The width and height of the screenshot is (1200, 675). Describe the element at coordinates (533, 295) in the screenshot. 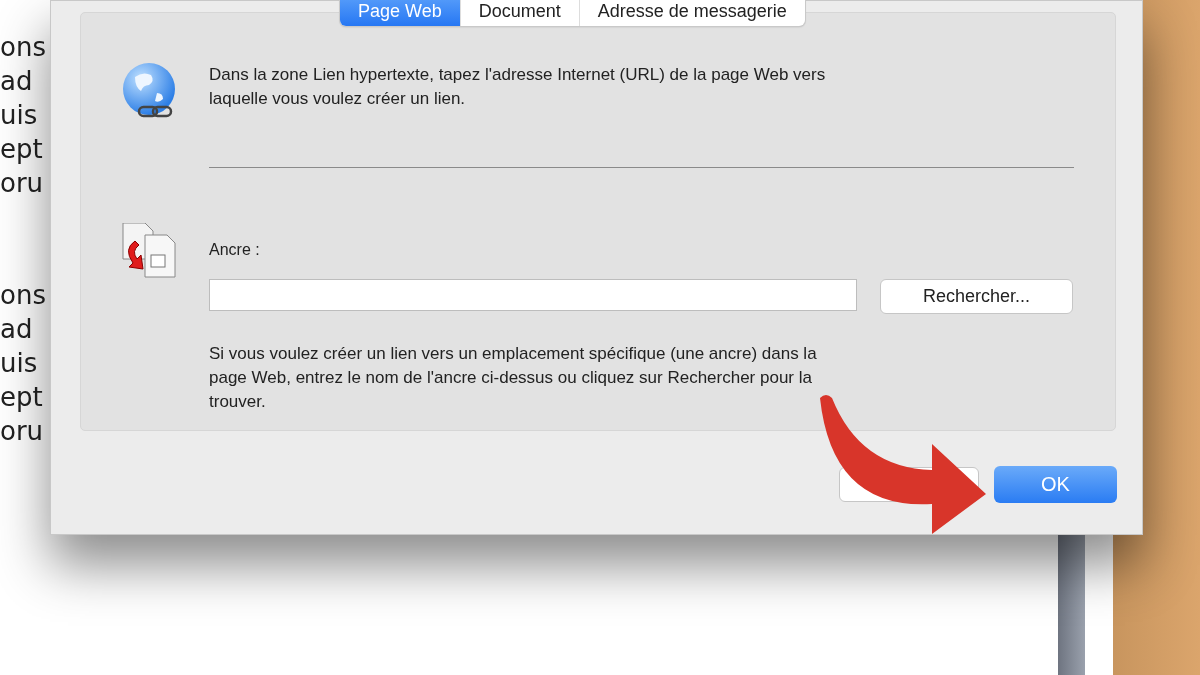

I see `anchor-input-field` at that location.